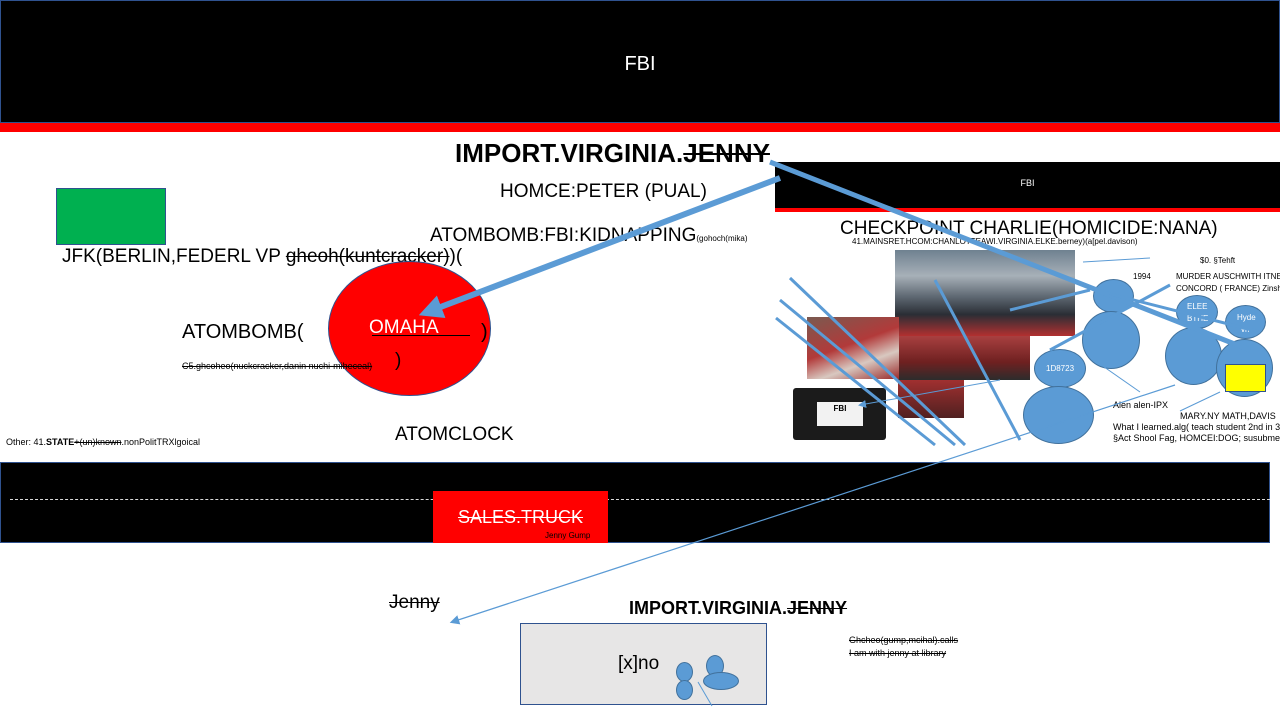 This screenshot has height=720, width=1280. I want to click on line-to-right-circles, so click(1010, 256).